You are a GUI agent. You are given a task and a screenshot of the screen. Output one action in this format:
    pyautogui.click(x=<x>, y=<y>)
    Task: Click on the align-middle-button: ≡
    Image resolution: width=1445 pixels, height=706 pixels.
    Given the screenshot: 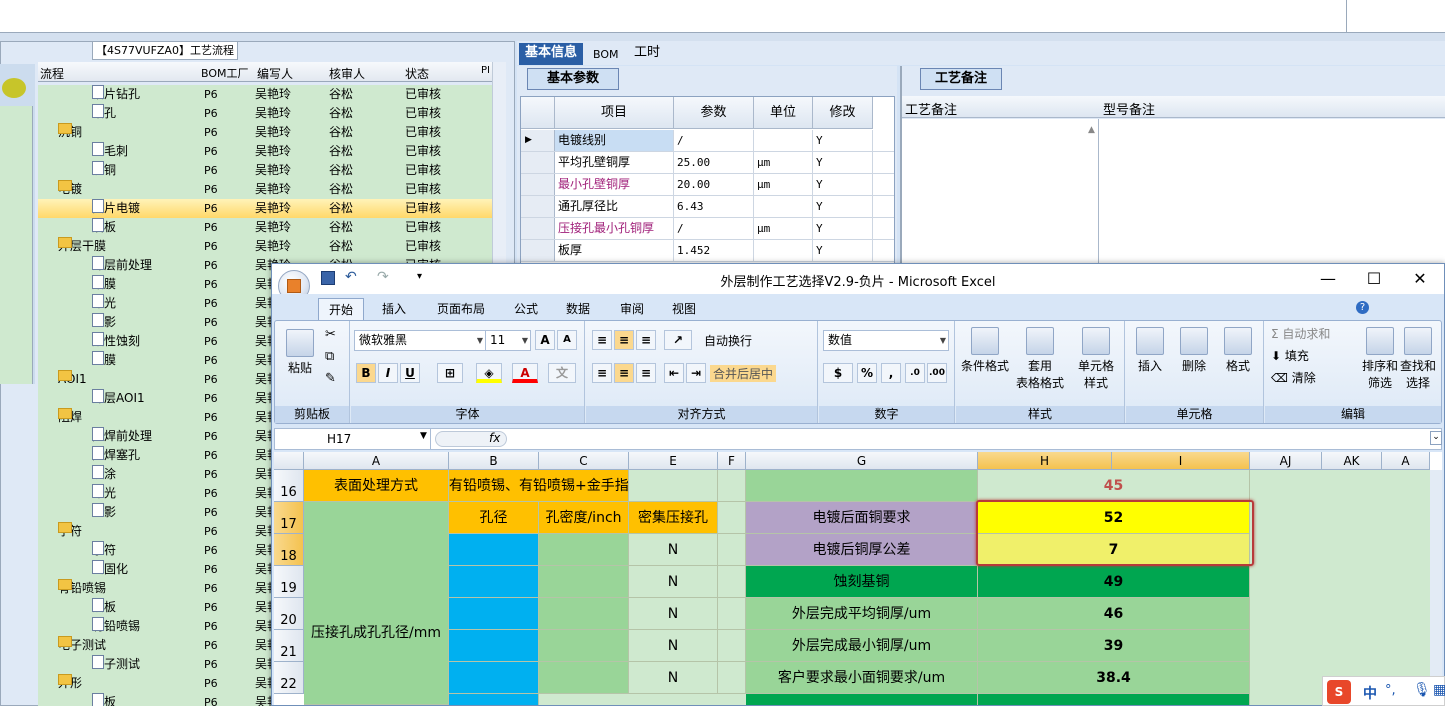 What is the action you would take?
    pyautogui.click(x=624, y=340)
    